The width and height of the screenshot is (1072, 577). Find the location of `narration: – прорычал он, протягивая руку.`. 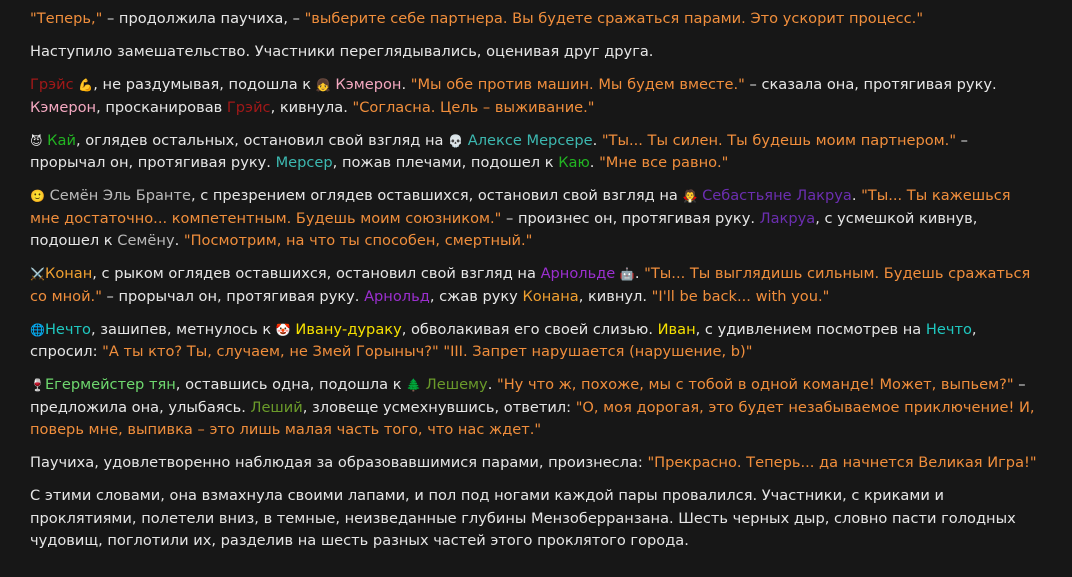

narration: – прорычал он, протягивая руку. is located at coordinates (233, 296).